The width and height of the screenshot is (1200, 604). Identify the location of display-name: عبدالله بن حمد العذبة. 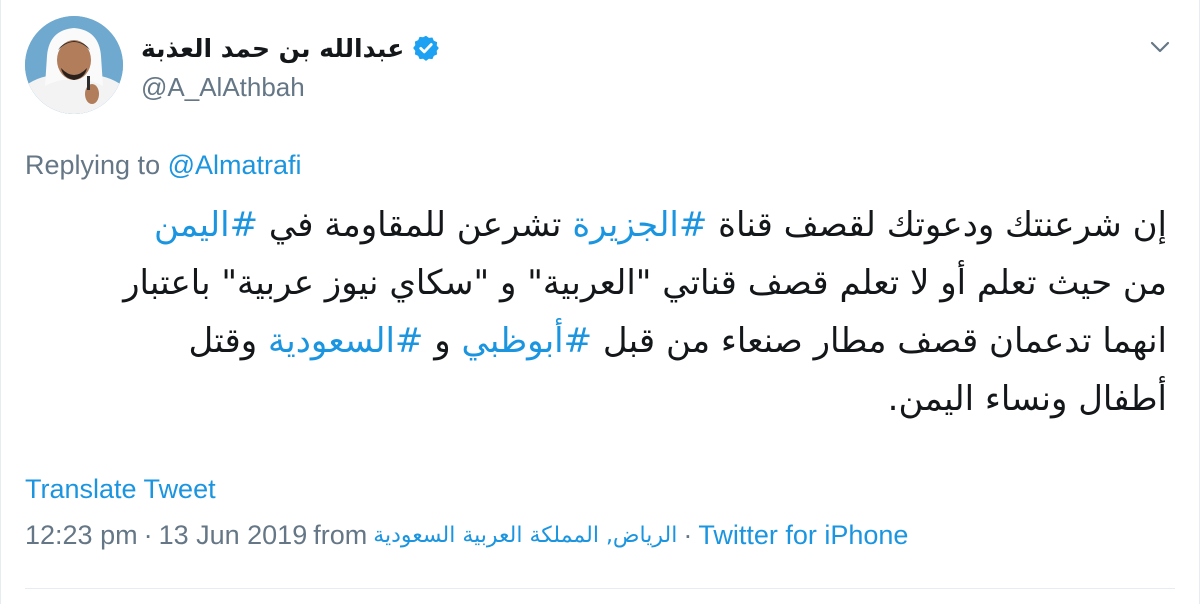
(272, 48).